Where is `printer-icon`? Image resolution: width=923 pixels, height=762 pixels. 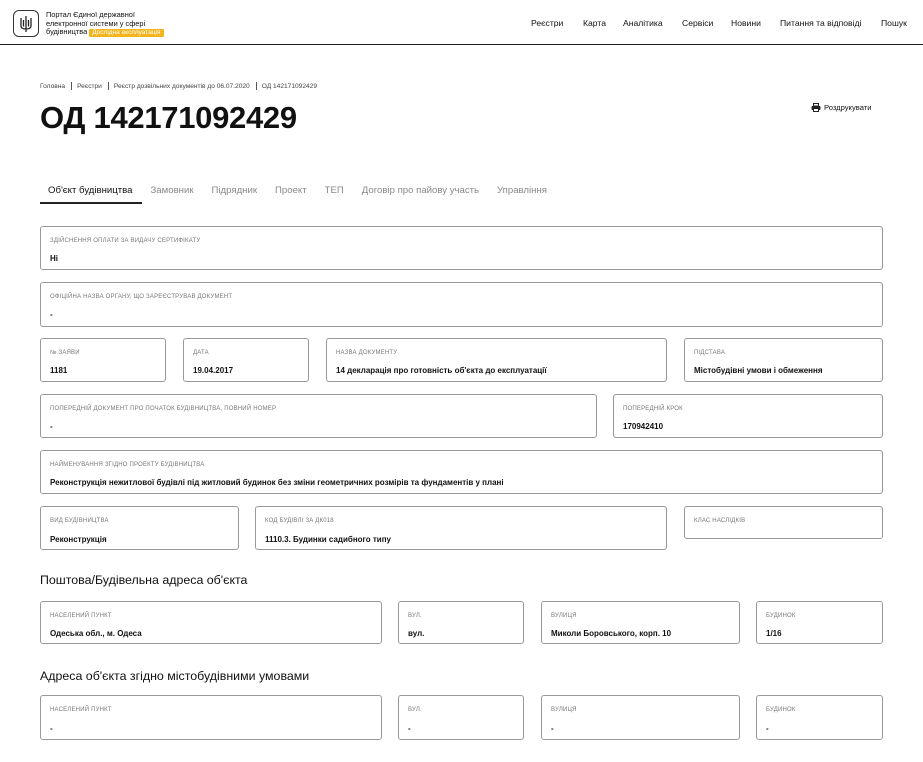 printer-icon is located at coordinates (816, 107).